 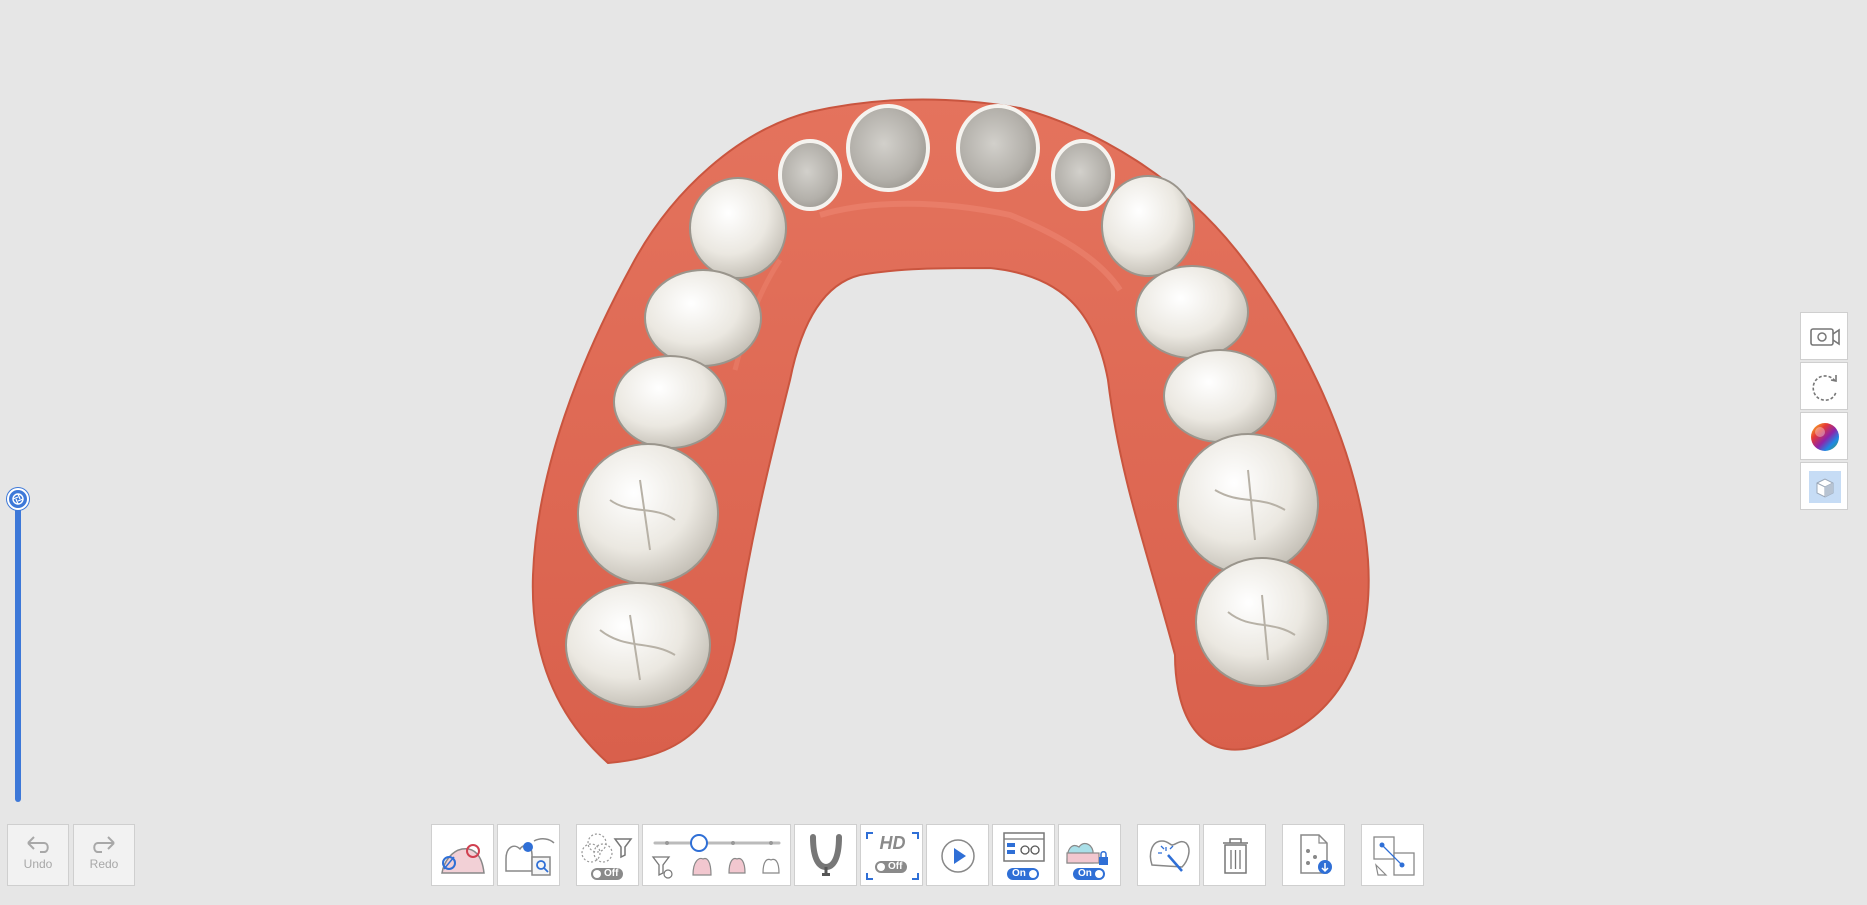 I want to click on redo-arrow-icon, so click(x=104, y=844).